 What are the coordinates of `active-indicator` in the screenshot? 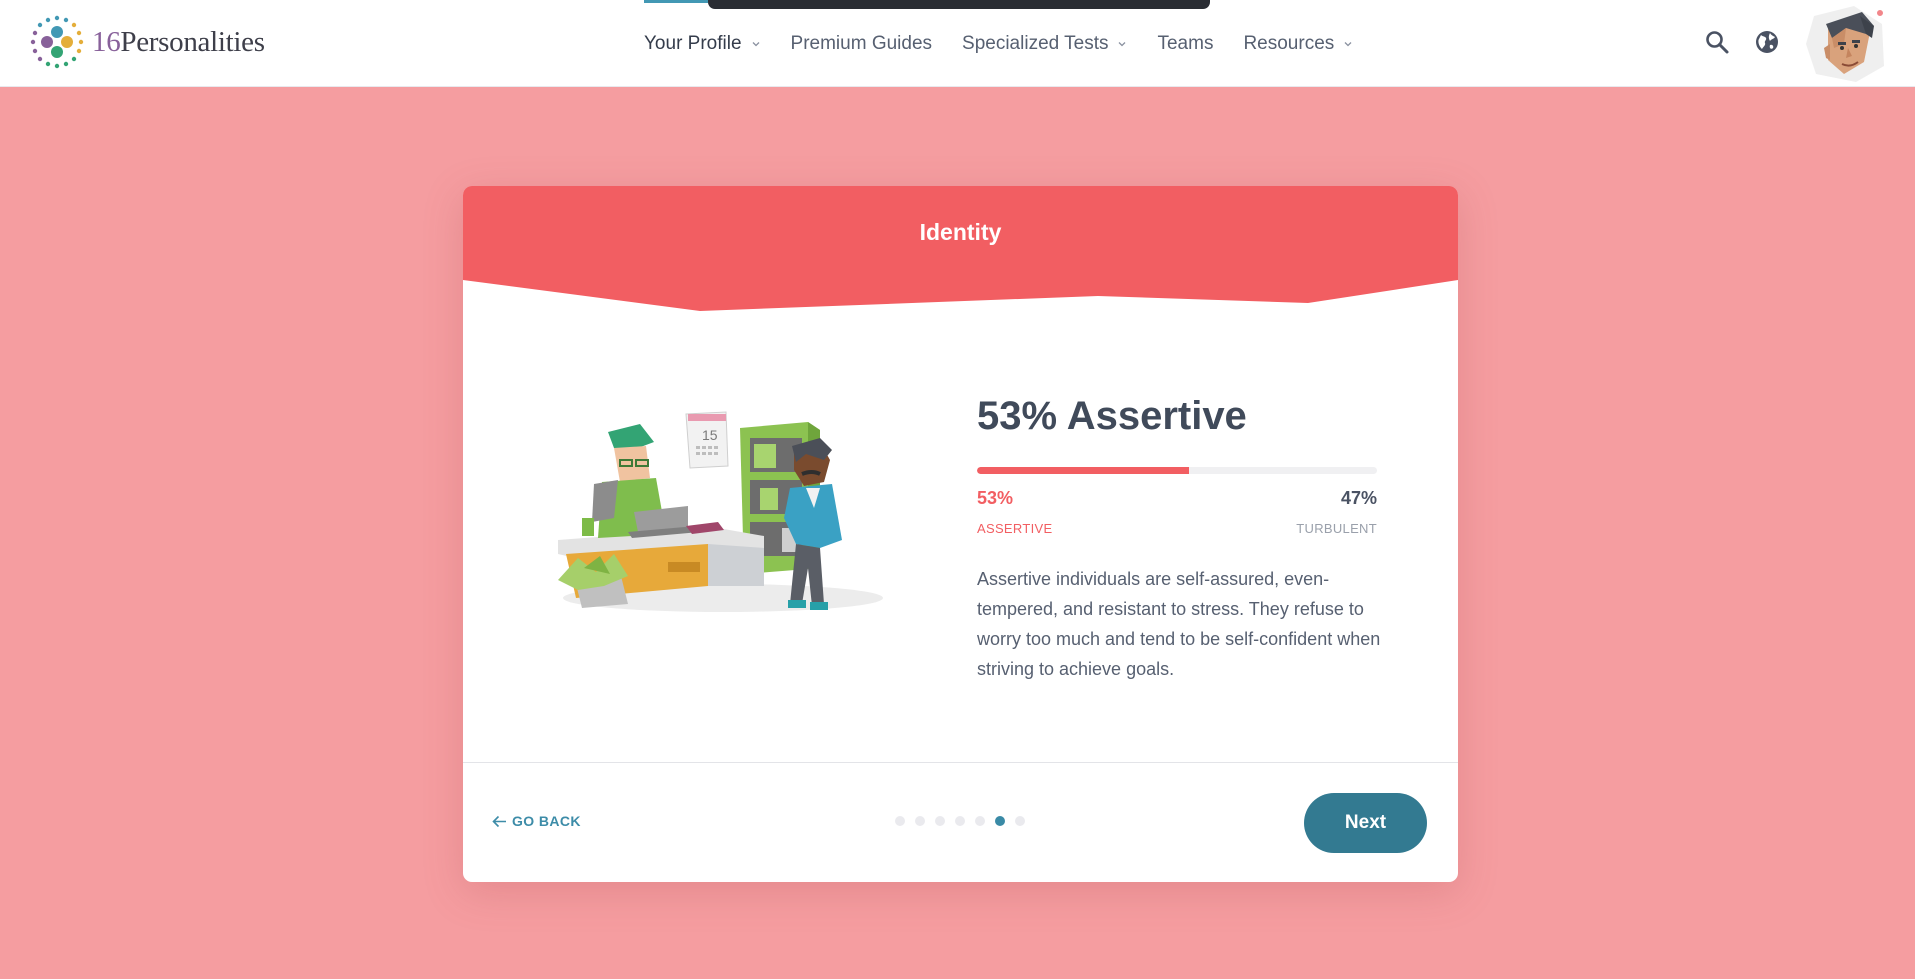 It's located at (676, 1).